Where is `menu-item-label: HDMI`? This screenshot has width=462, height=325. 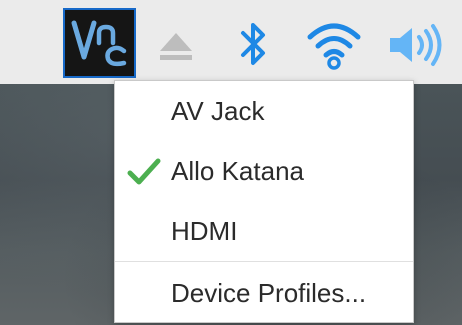
menu-item-label: HDMI is located at coordinates (204, 230).